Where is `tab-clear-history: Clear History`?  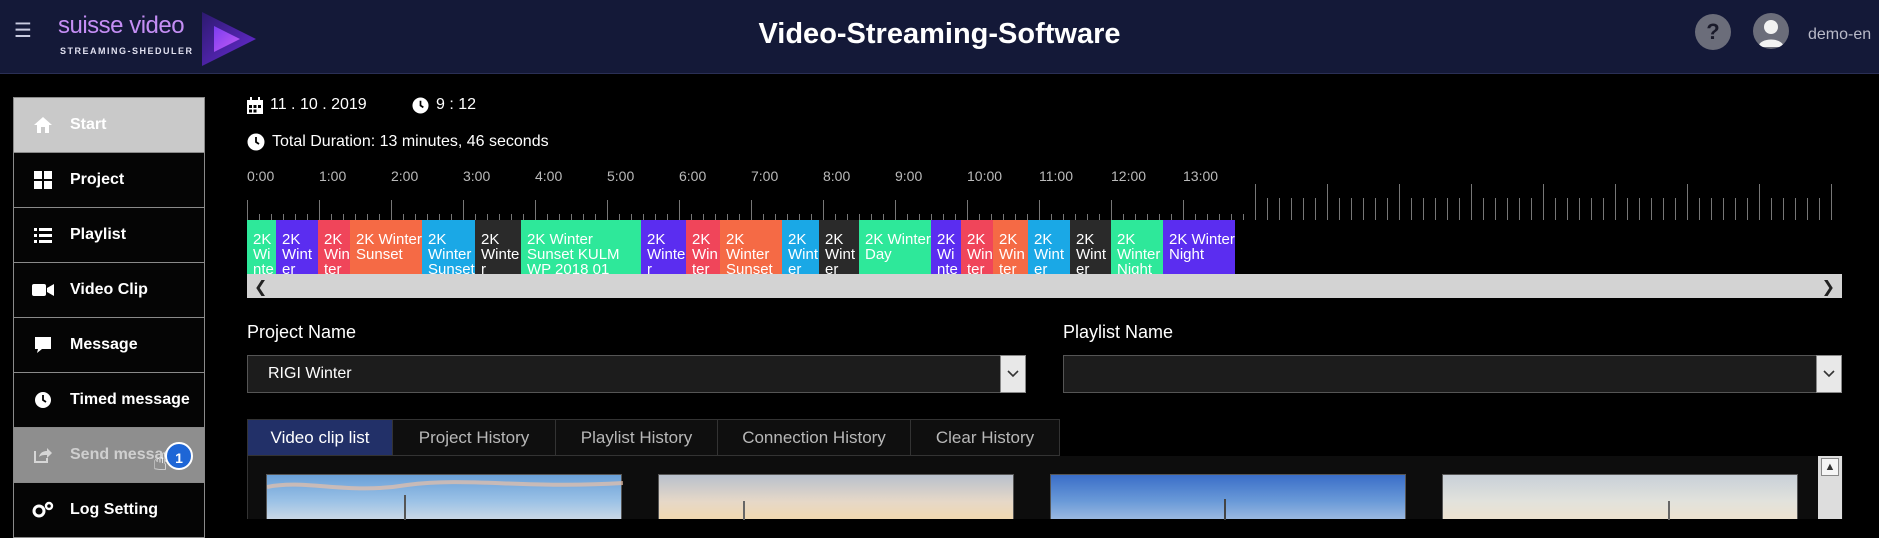
tab-clear-history: Clear History is located at coordinates (985, 437).